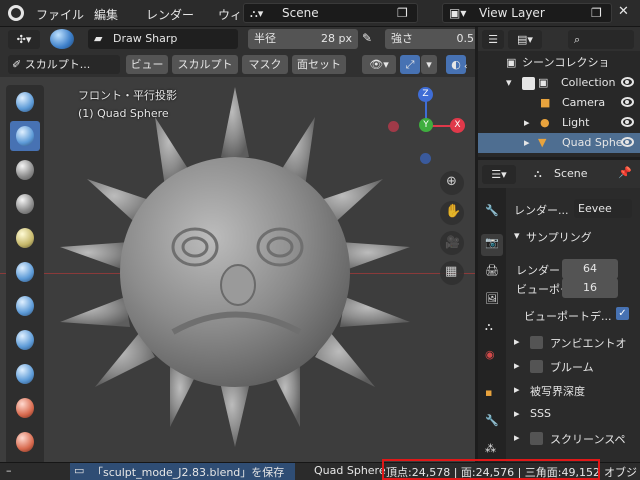 The image size is (640, 480). I want to click on viewport-samples-field: 16, so click(590, 288).